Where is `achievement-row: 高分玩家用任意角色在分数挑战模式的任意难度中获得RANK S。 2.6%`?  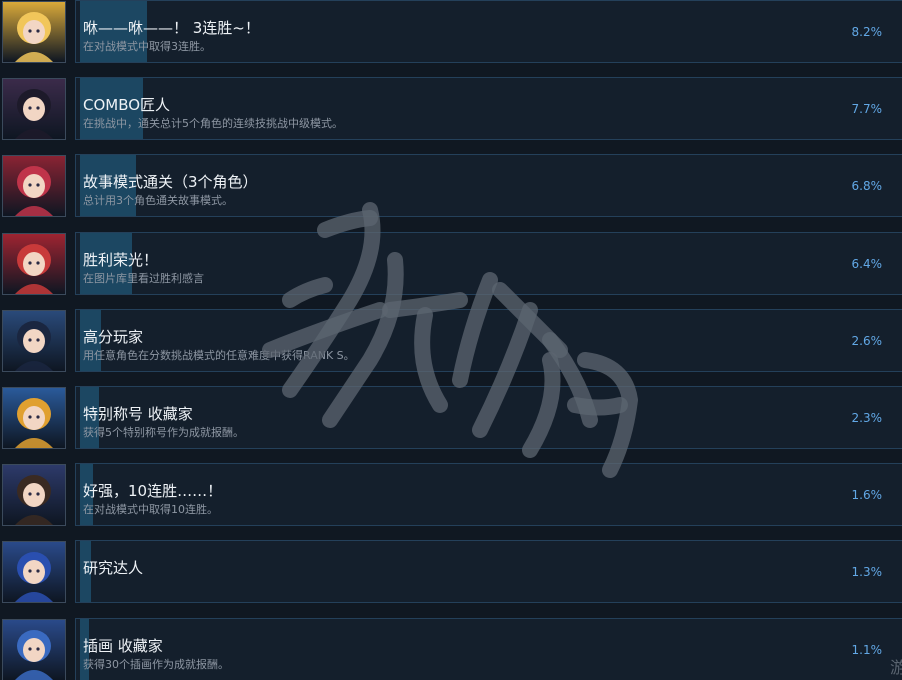
achievement-row: 高分玩家用任意角色在分数挑战模式的任意难度中获得RANK S。 2.6% is located at coordinates (451, 347).